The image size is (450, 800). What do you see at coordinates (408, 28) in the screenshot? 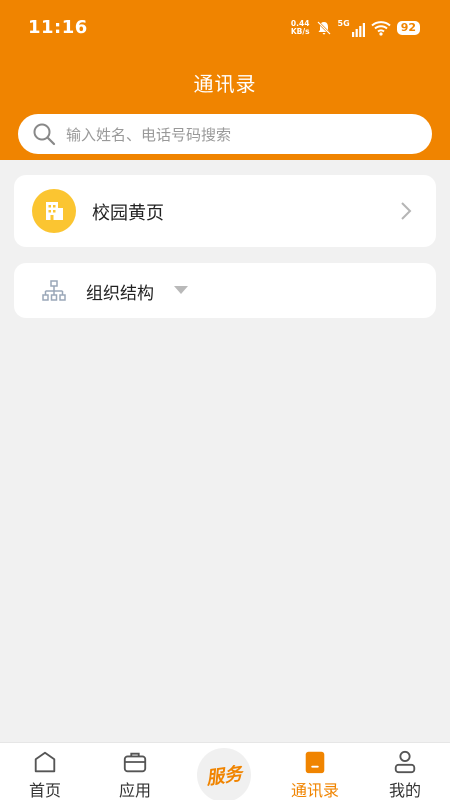
I see `battery-indicator: 92` at bounding box center [408, 28].